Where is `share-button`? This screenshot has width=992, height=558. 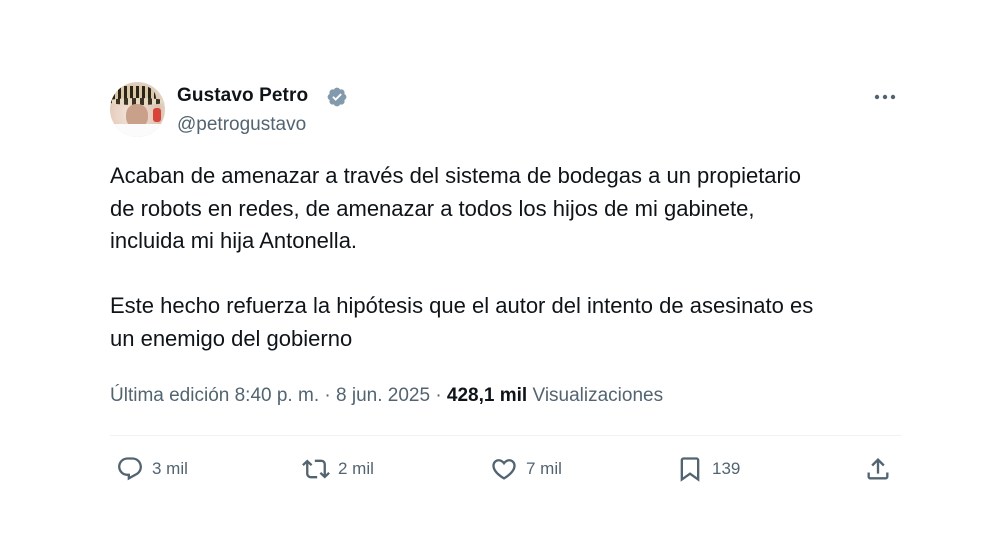 share-button is located at coordinates (878, 469).